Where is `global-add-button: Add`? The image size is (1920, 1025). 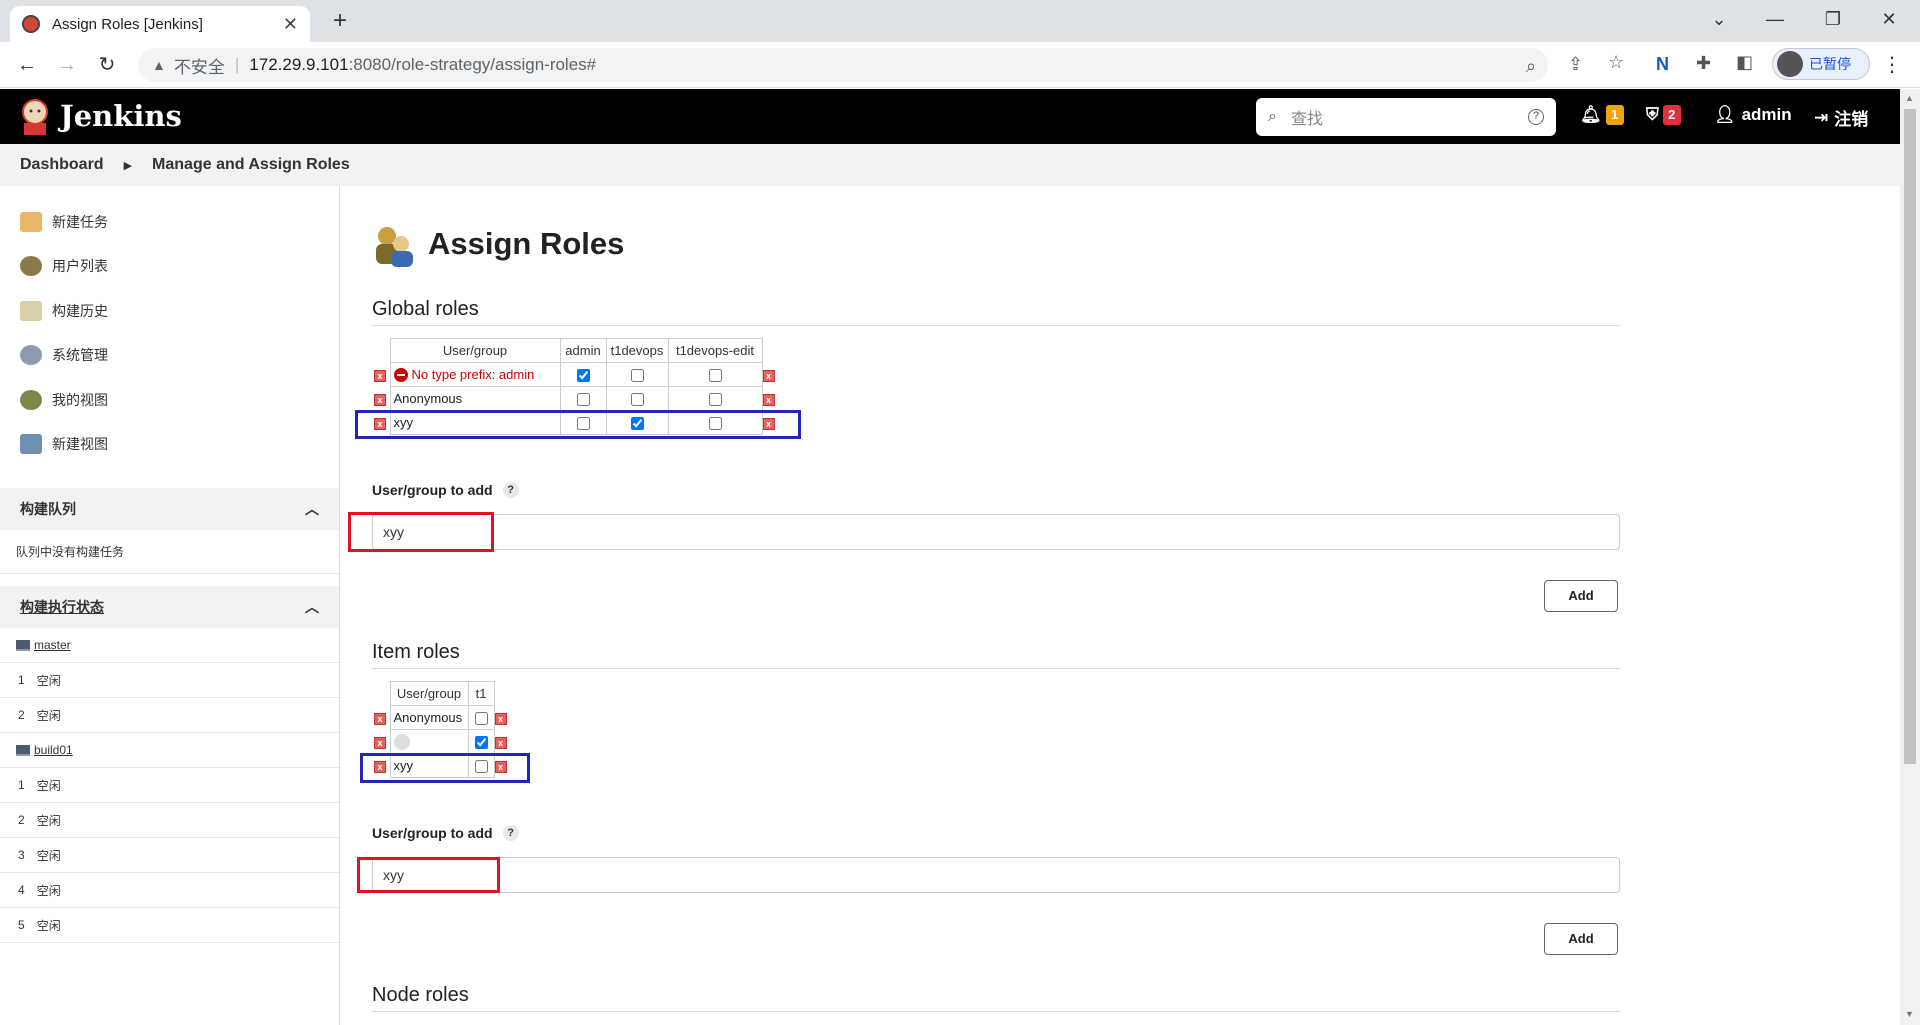
global-add-button: Add is located at coordinates (1581, 596).